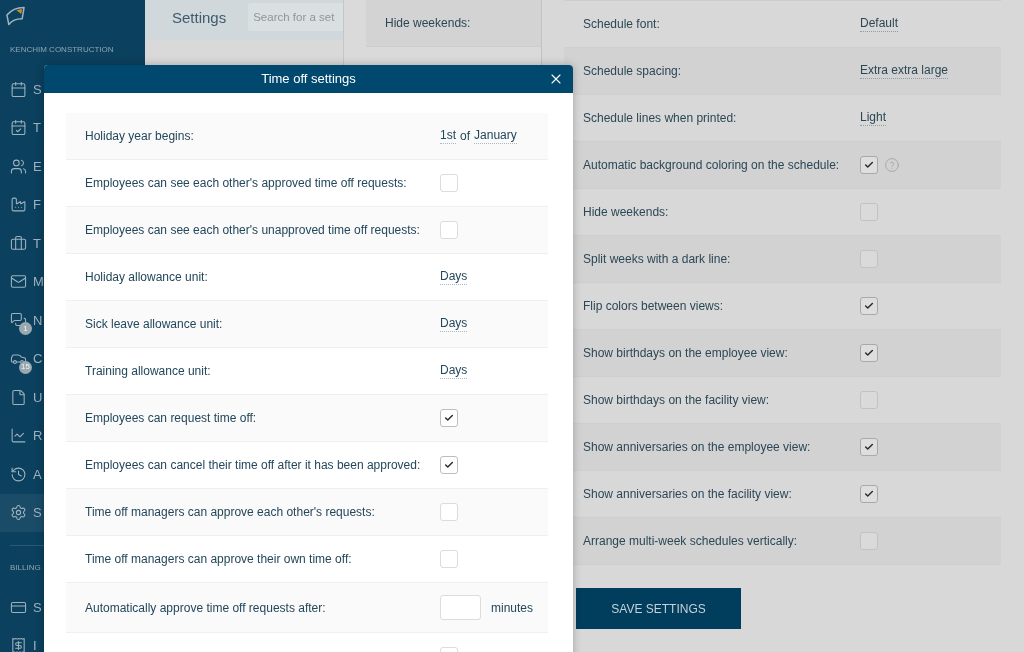 This screenshot has height=652, width=1024. Describe the element at coordinates (18, 243) in the screenshot. I see `briefcase-icon` at that location.